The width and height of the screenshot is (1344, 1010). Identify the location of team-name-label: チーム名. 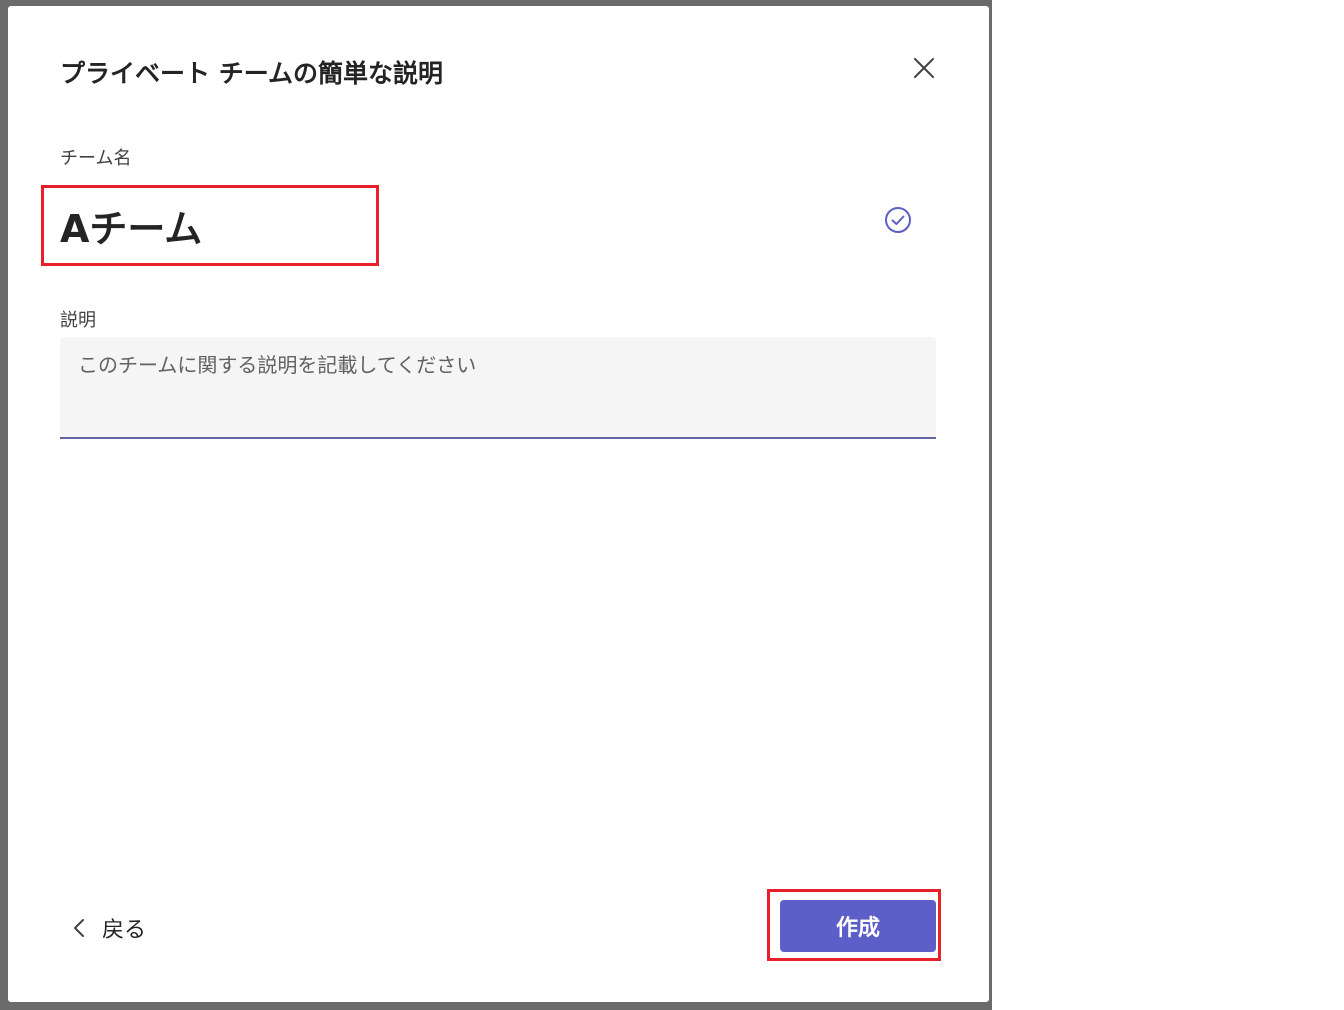
(96, 158).